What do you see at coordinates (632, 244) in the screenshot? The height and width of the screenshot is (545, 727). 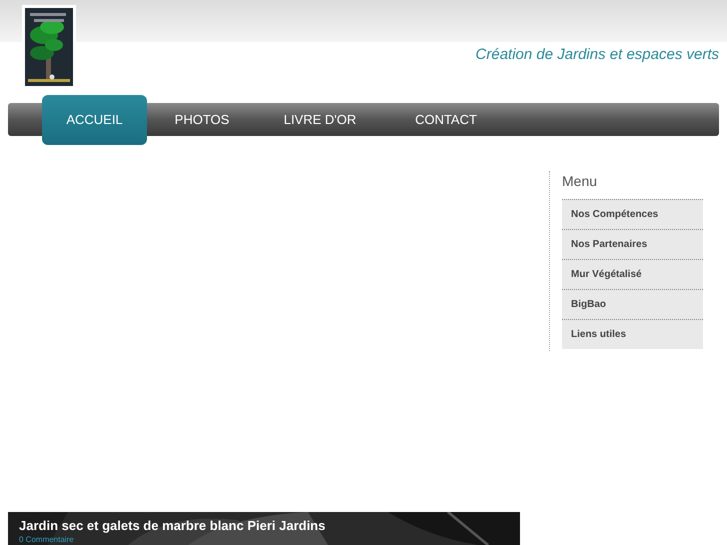 I see `menu-link: Nos Partenaires` at bounding box center [632, 244].